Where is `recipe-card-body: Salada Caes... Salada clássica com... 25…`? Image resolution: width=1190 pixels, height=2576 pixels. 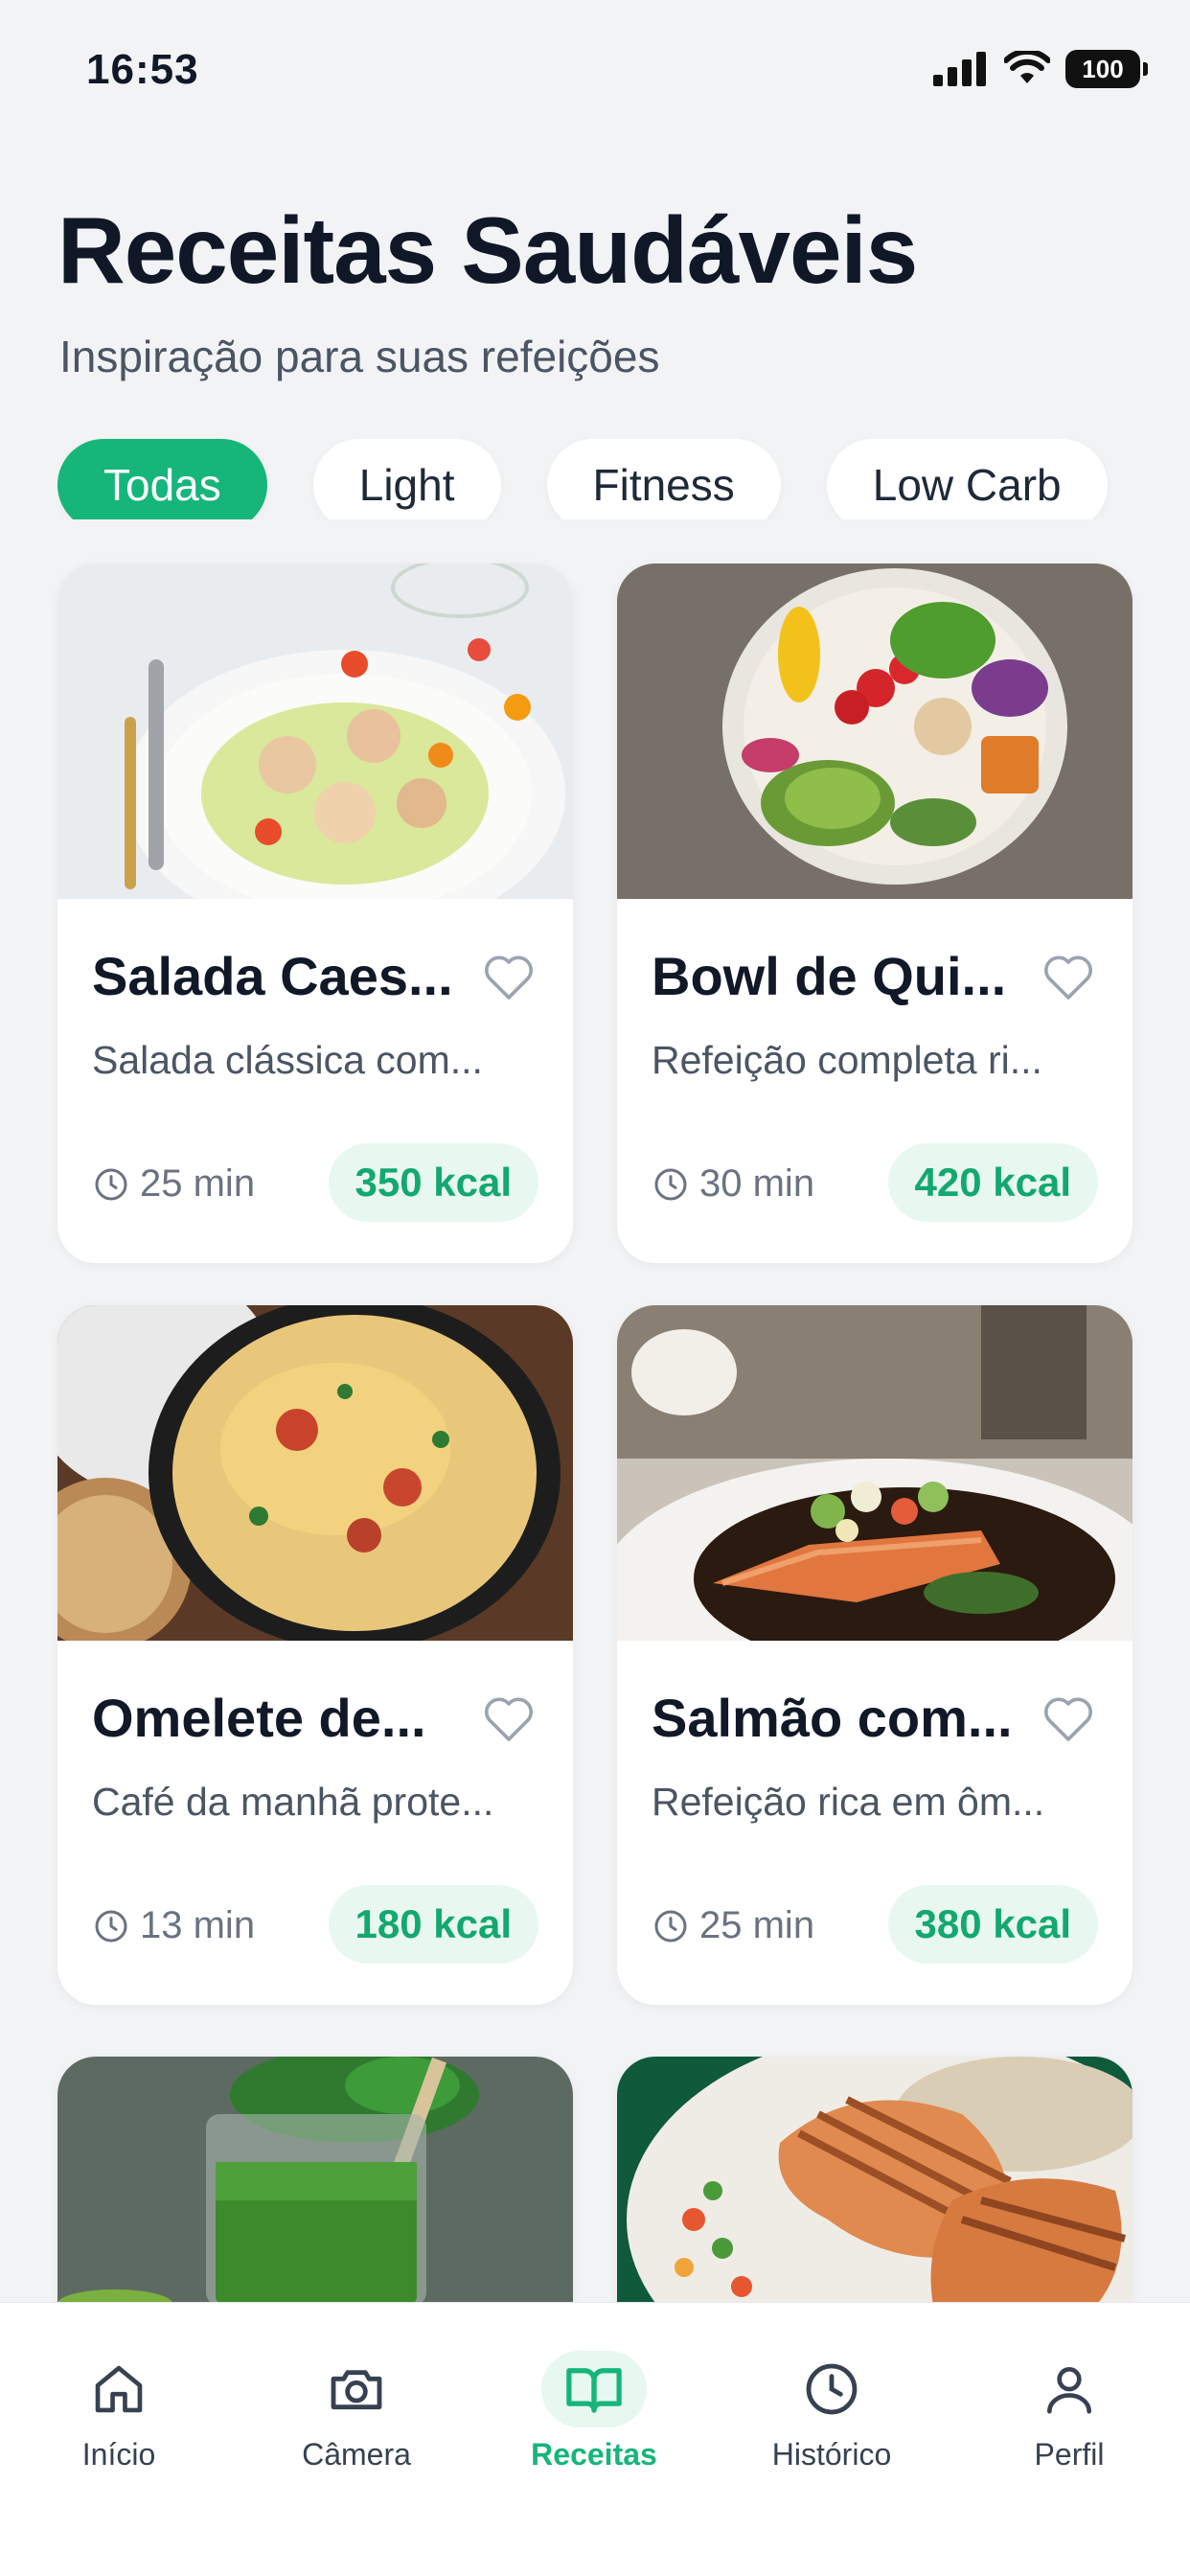
recipe-card-body: Salada Caes... Salada clássica com... 25… is located at coordinates (315, 1081).